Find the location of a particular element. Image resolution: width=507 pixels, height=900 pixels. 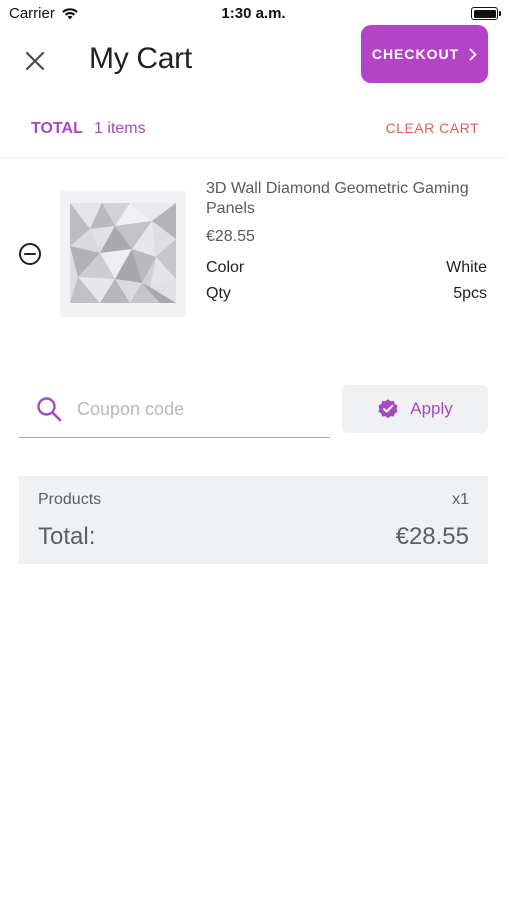

product-price: €28.55 is located at coordinates (230, 236).